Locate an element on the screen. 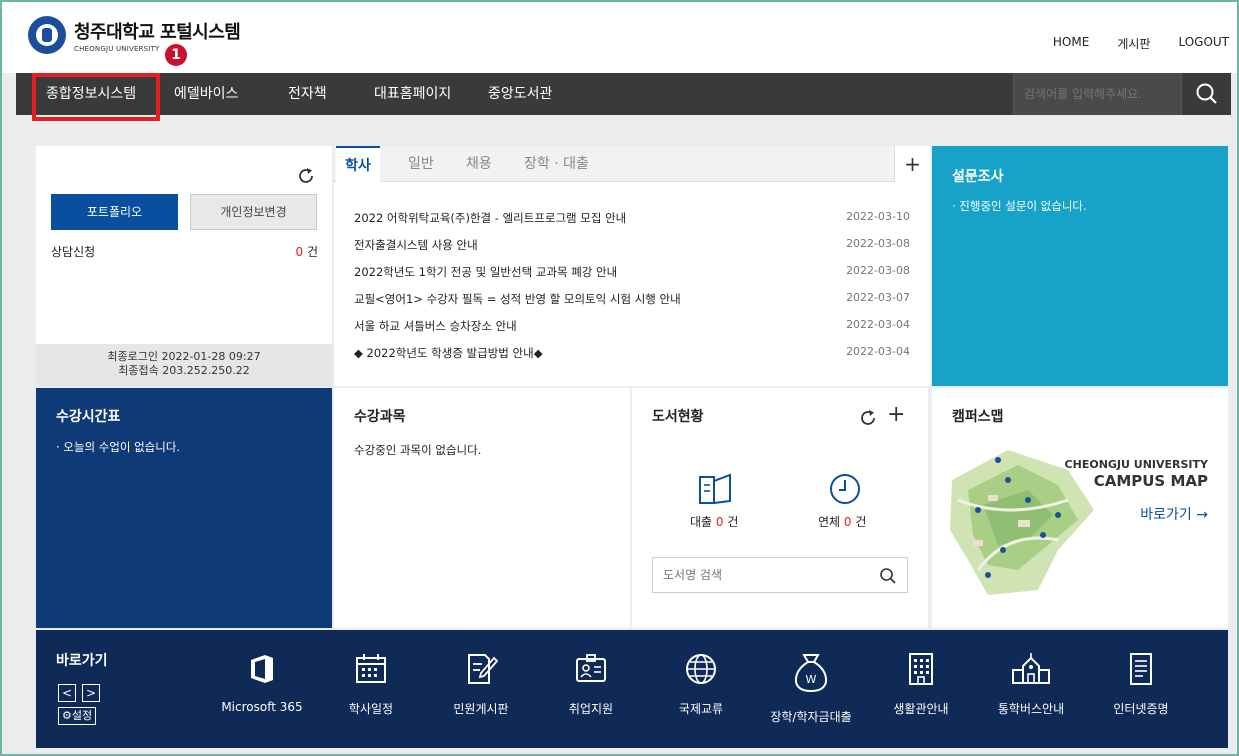 The image size is (1239, 756). nav-search is located at coordinates (1097, 94).